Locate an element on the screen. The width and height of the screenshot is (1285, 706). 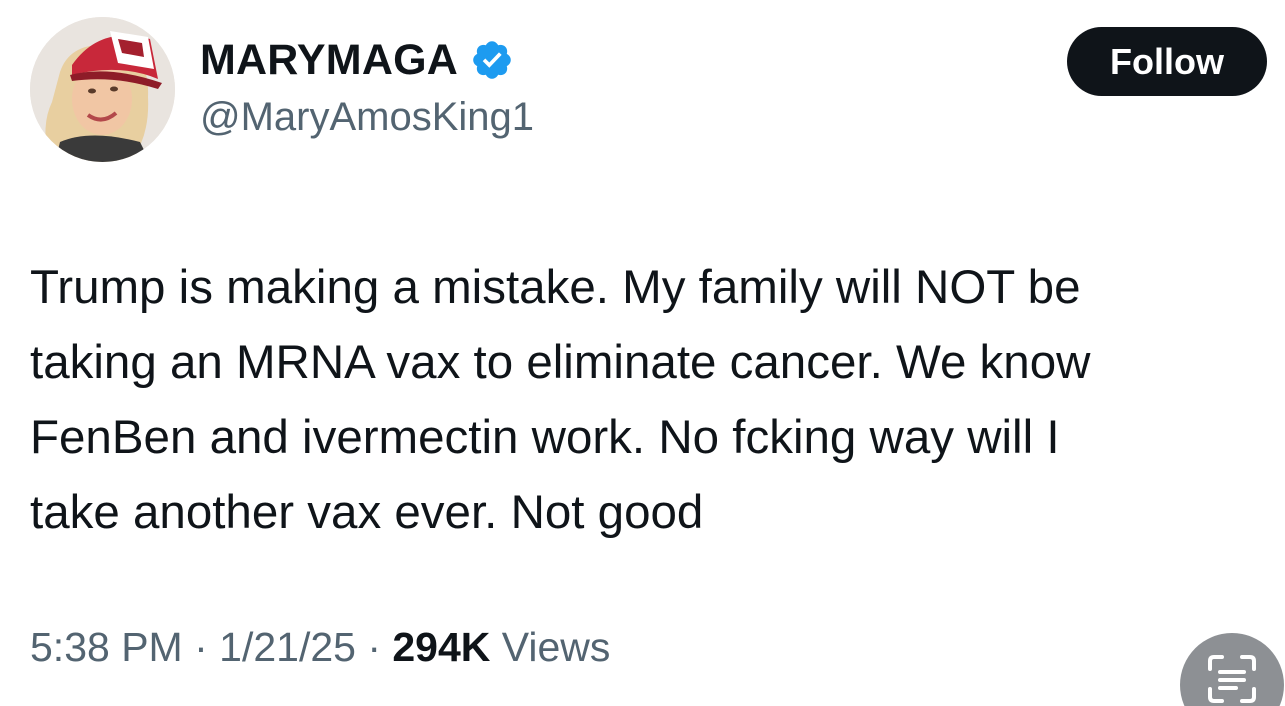
views-count: 294K is located at coordinates (441, 647).